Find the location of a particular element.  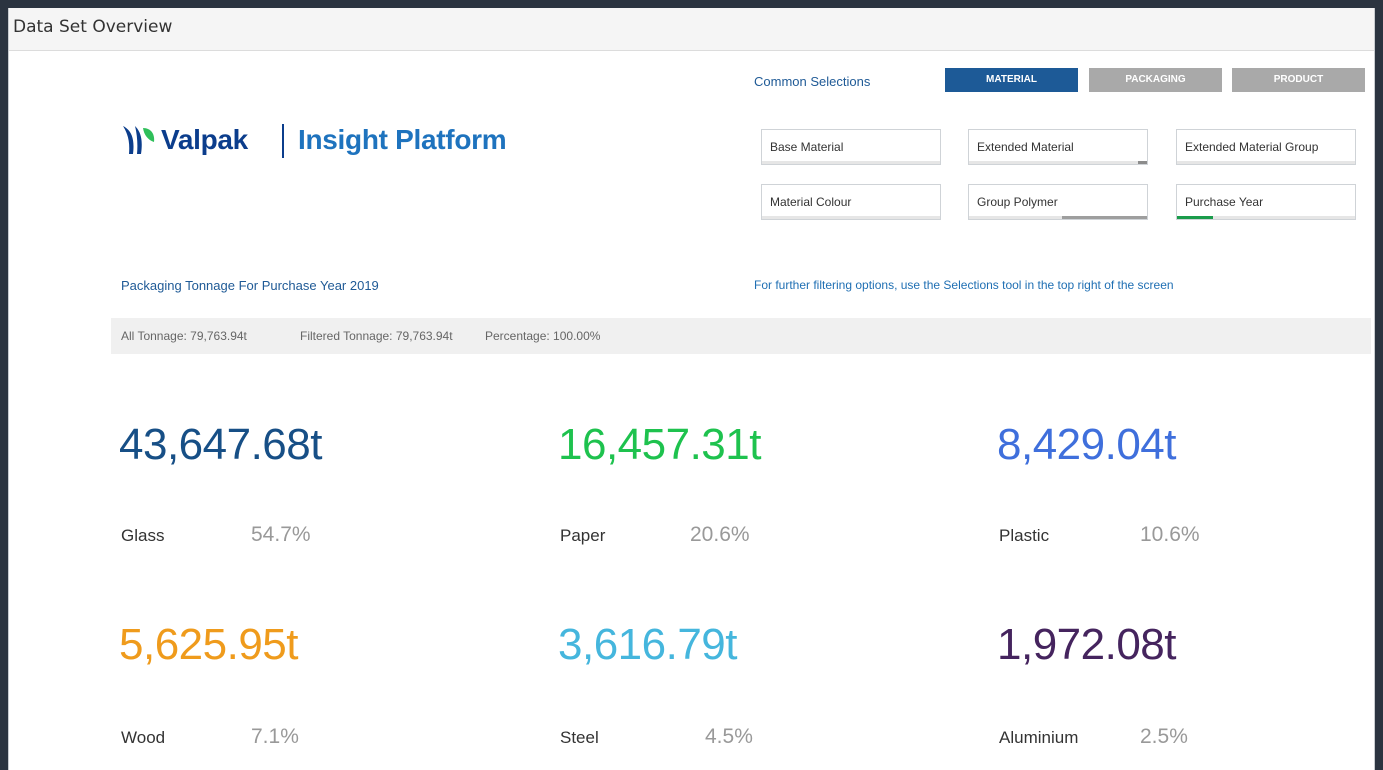

filter-material-colour: Material Colour is located at coordinates (851, 202).